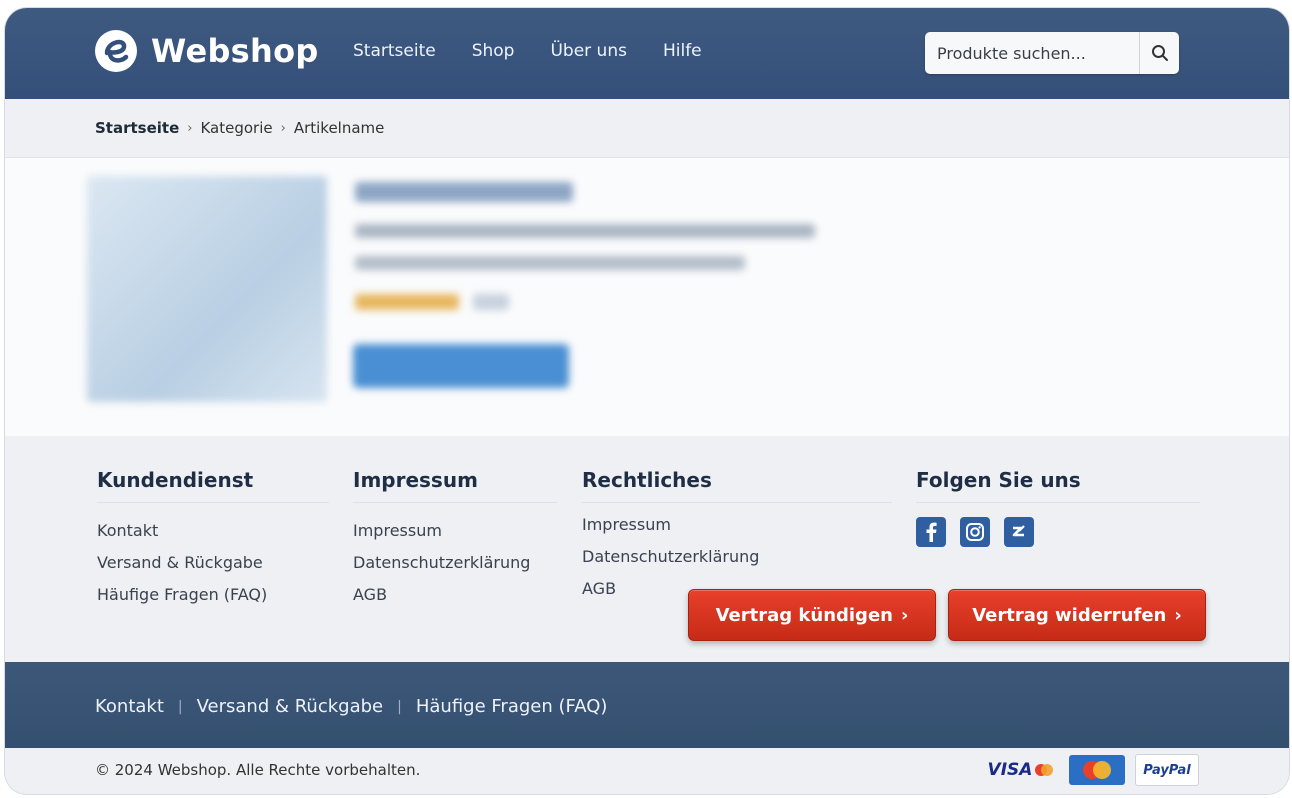  What do you see at coordinates (1019, 532) in the screenshot?
I see `xing-icon` at bounding box center [1019, 532].